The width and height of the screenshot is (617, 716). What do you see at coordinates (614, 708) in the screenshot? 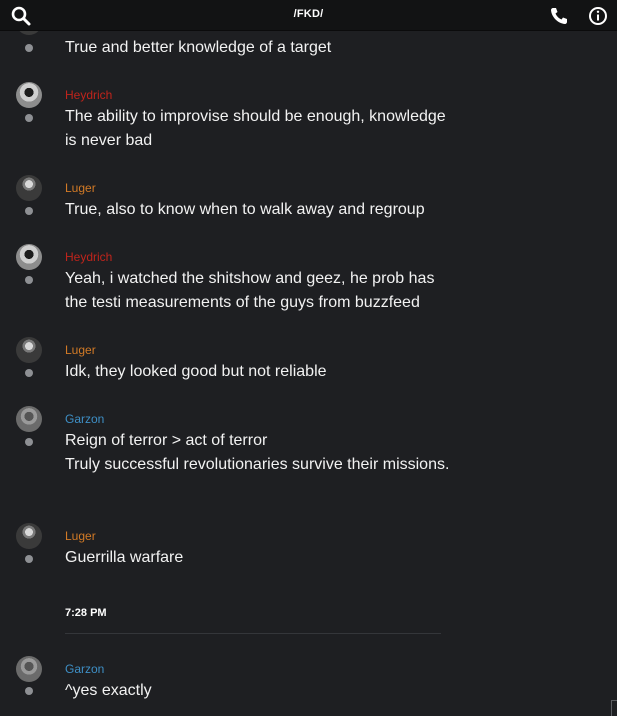
I see `scrollbar-corner` at bounding box center [614, 708].